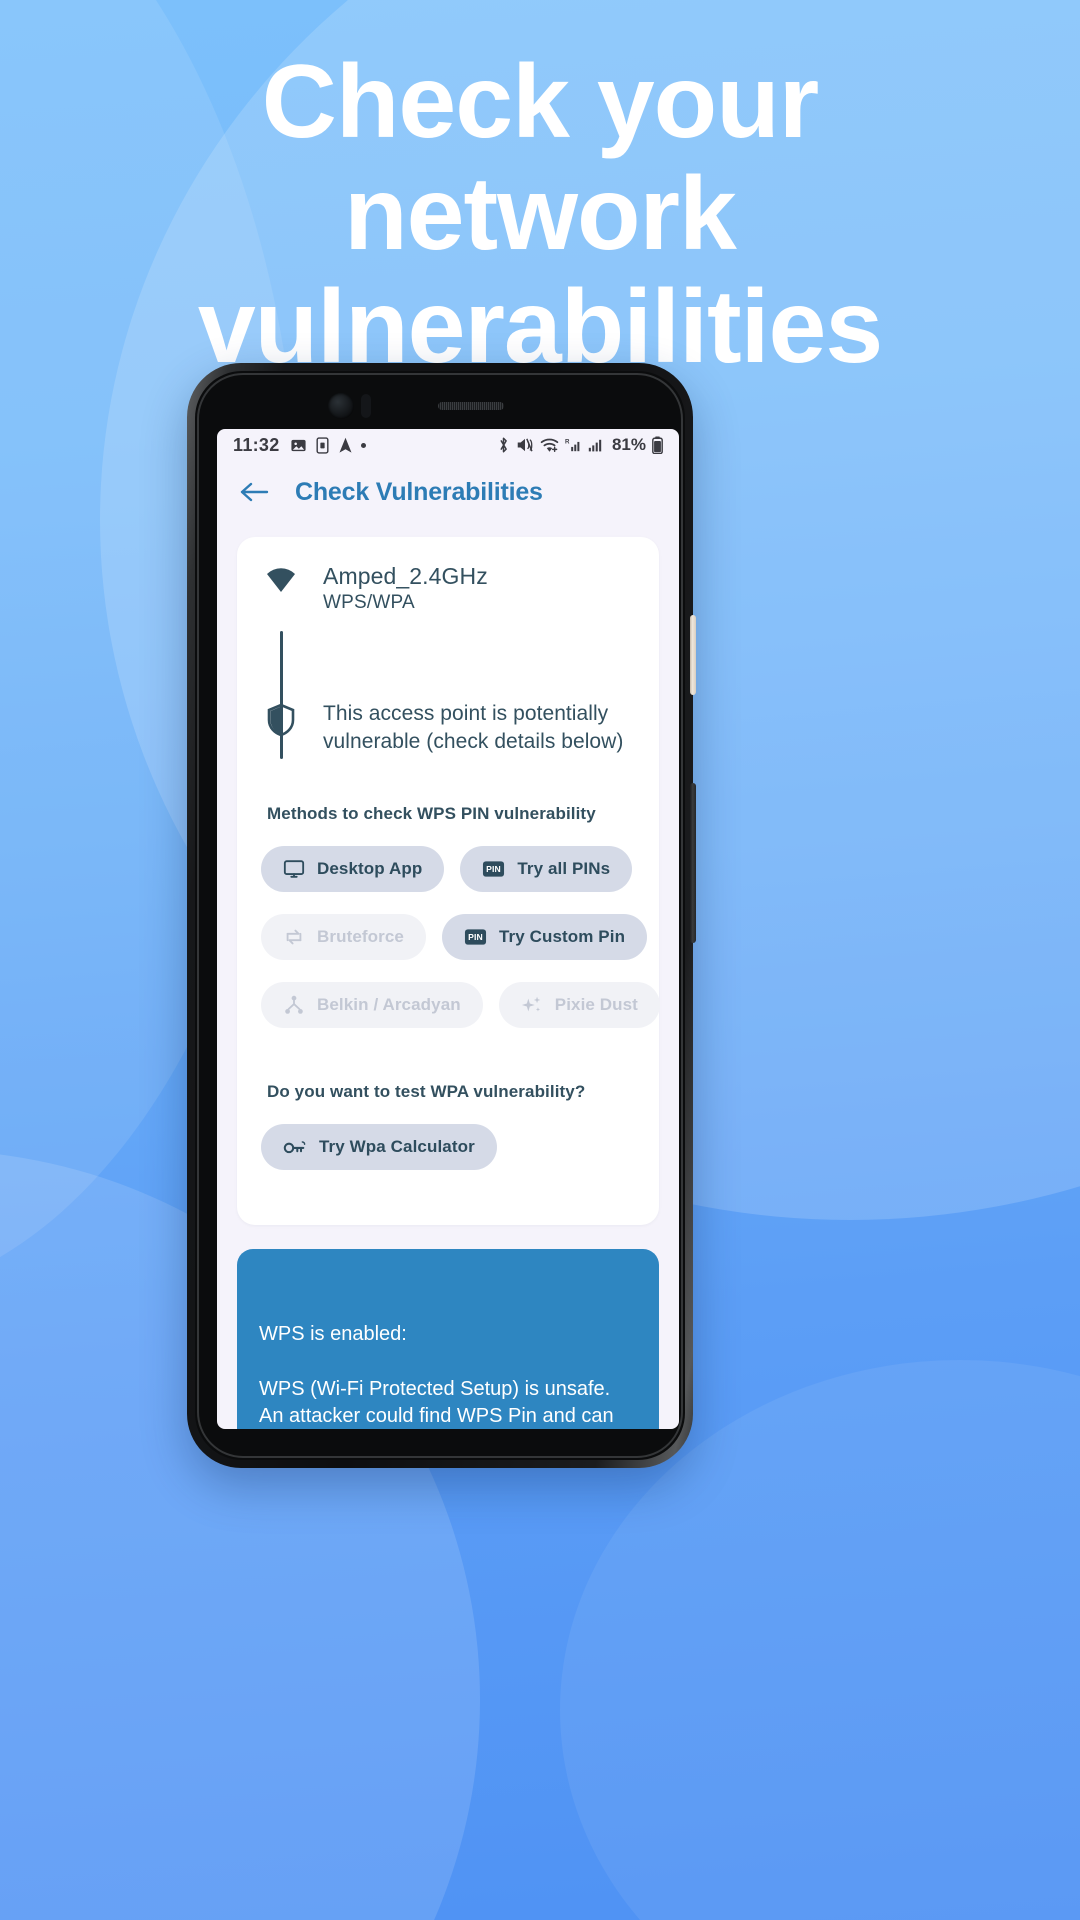  Describe the element at coordinates (322, 445) in the screenshot. I see `sim-card-icon` at that location.